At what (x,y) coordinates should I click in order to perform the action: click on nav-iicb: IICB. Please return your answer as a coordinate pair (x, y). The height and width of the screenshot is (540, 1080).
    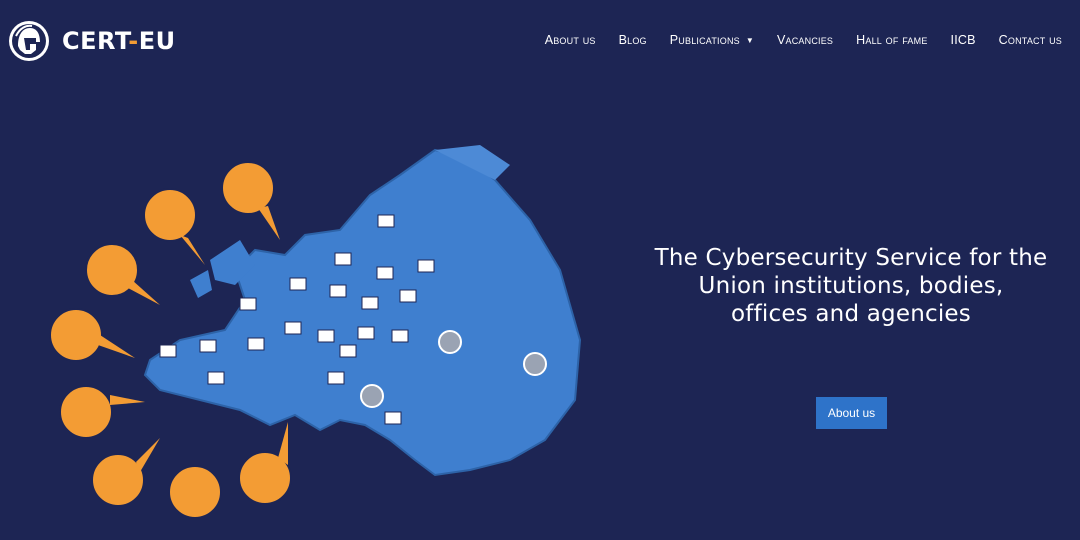
    Looking at the image, I should click on (963, 40).